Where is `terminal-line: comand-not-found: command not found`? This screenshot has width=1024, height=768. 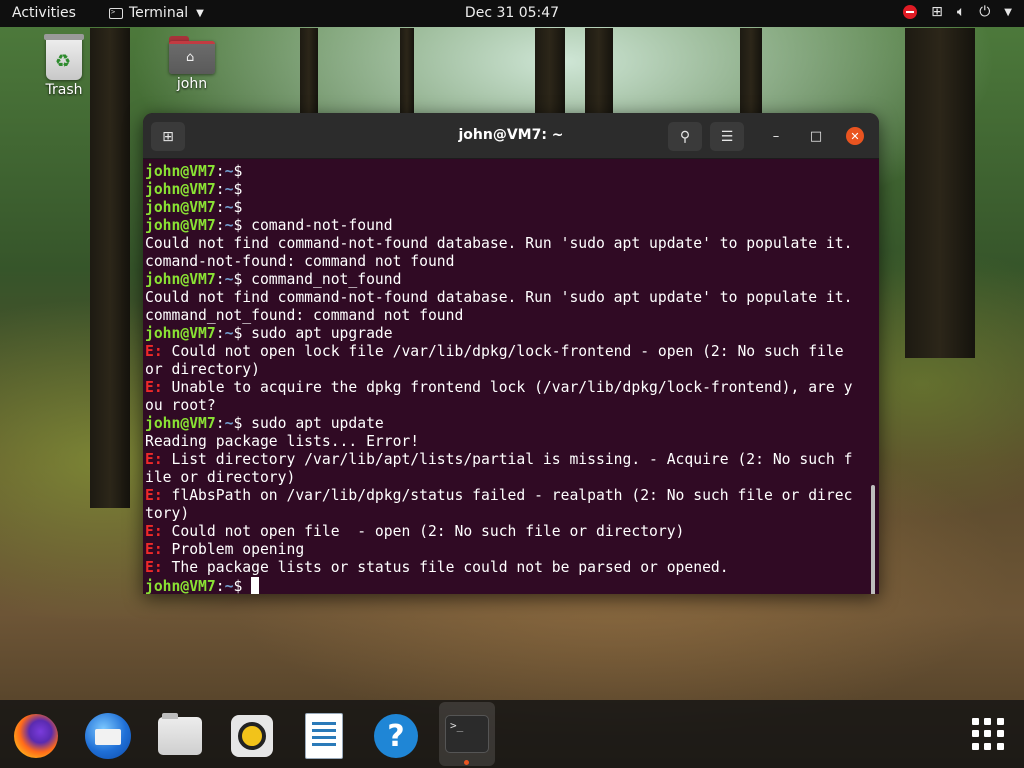
terminal-line: comand-not-found: command not found is located at coordinates (512, 262).